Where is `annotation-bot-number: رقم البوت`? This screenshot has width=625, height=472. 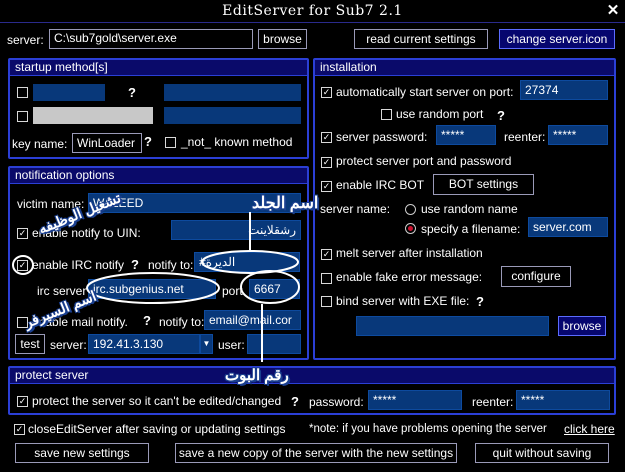
annotation-bot-number: رقم البوت is located at coordinates (257, 375).